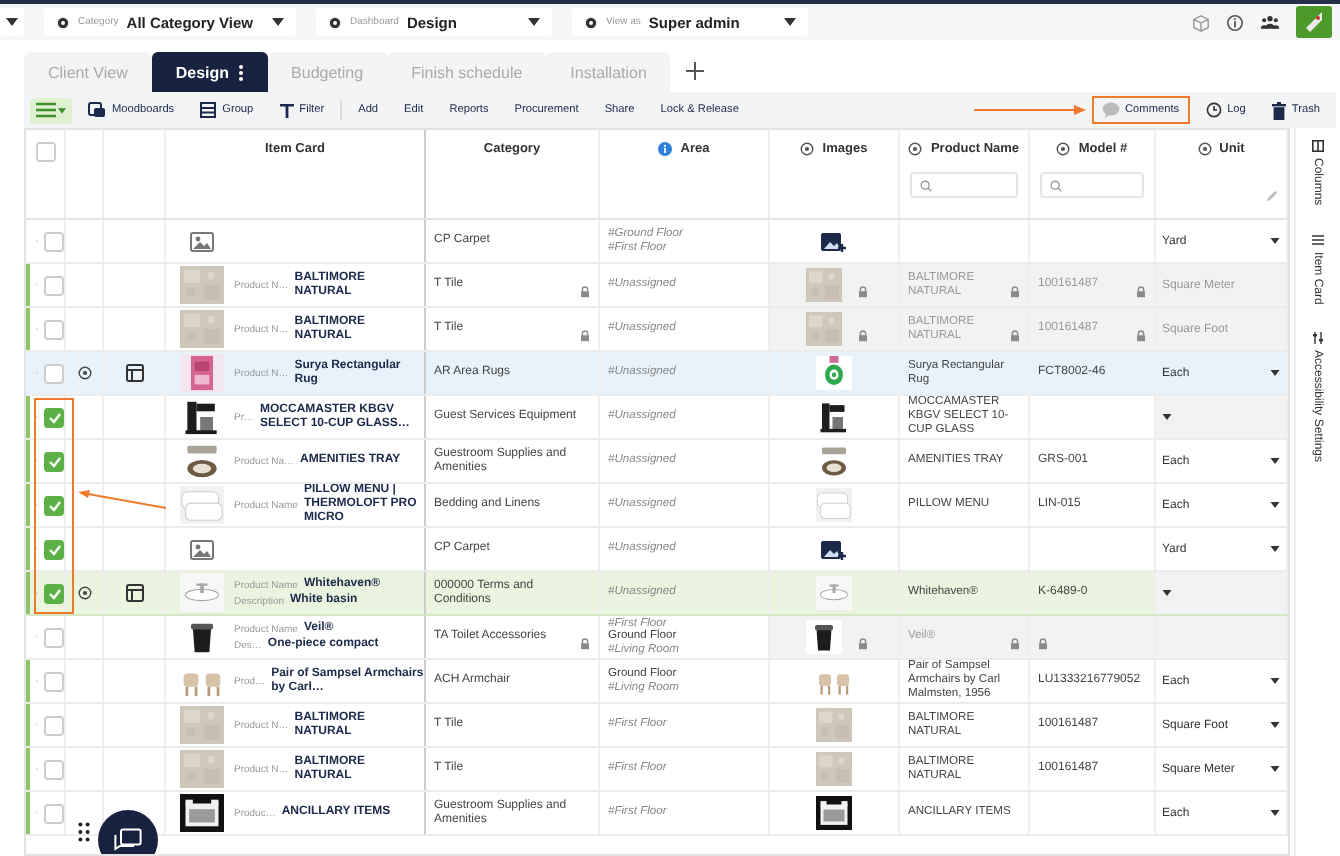 The width and height of the screenshot is (1340, 856). I want to click on pencil-icon, so click(1272, 196).